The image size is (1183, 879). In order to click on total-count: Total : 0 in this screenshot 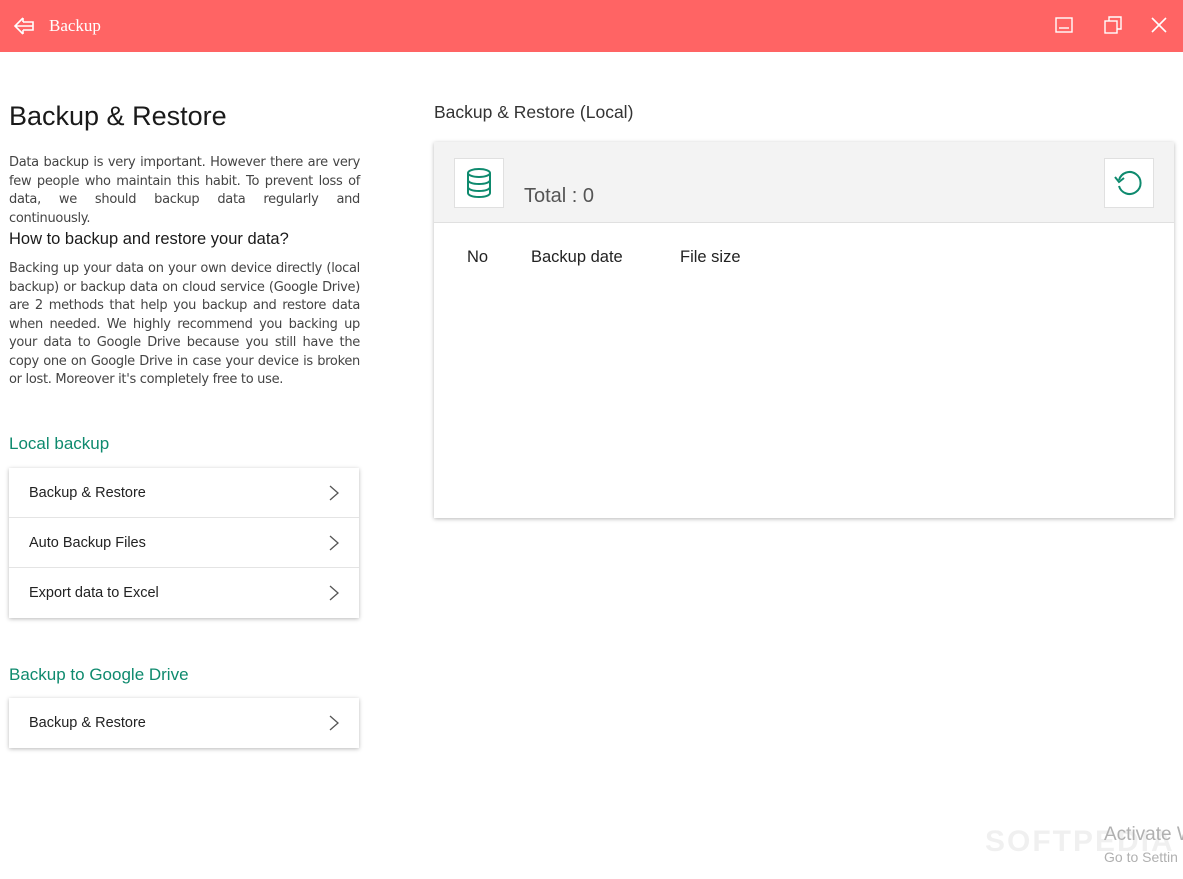, I will do `click(559, 196)`.